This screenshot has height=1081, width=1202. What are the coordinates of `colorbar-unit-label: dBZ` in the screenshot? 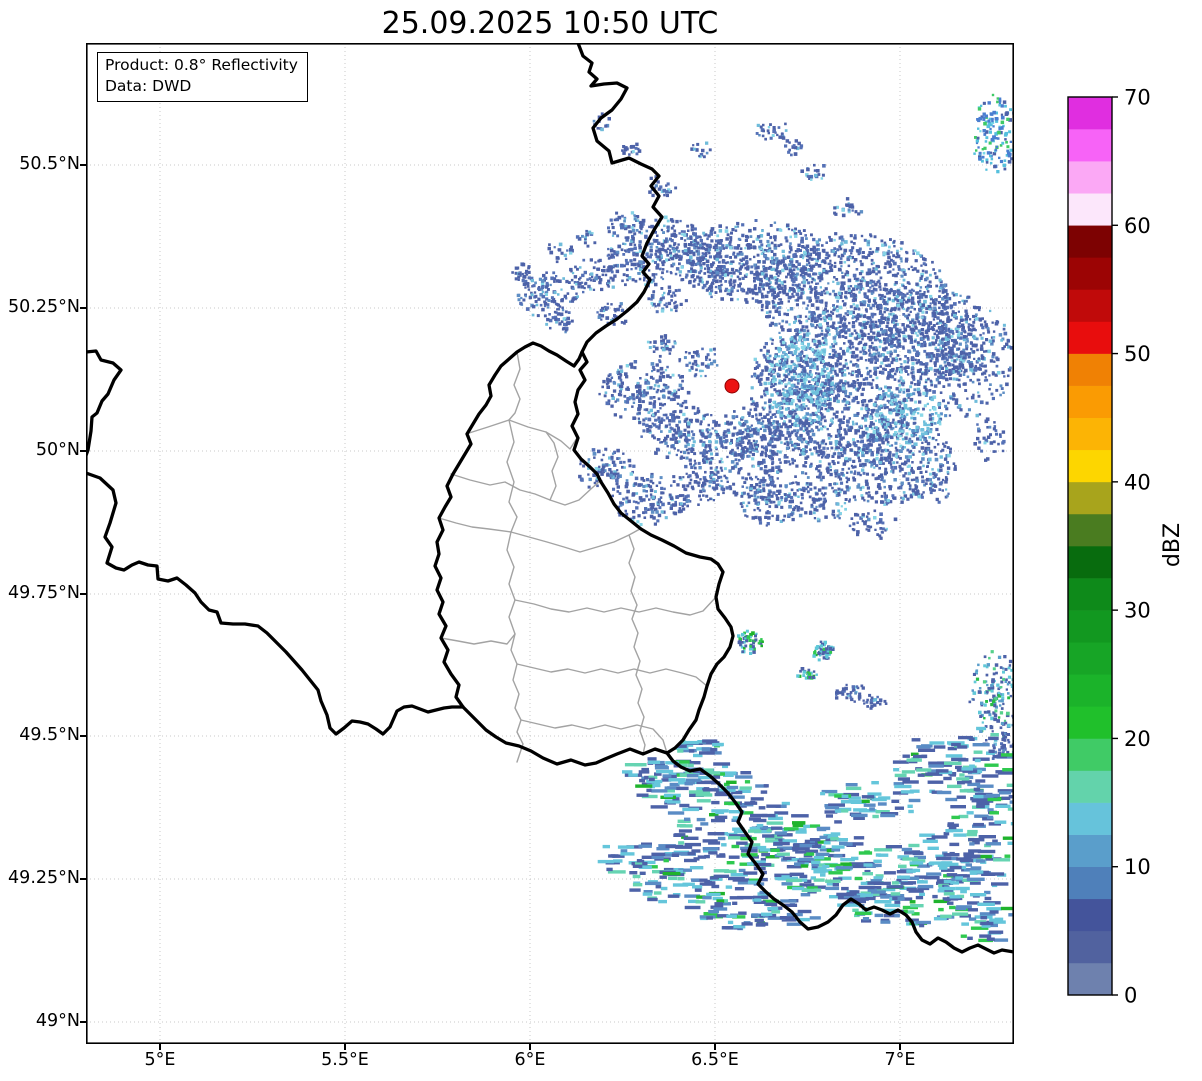 It's located at (1172, 545).